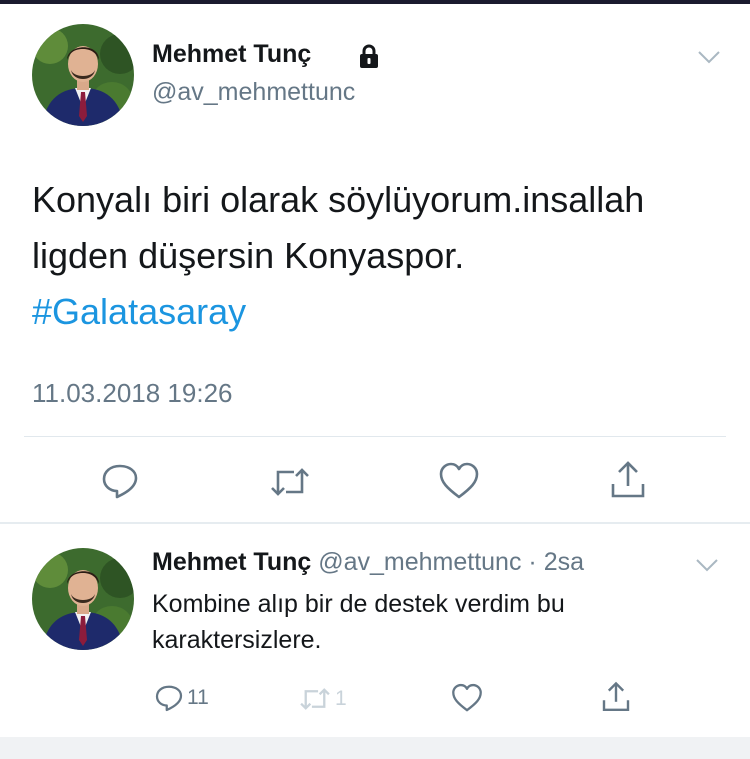 The width and height of the screenshot is (750, 759). I want to click on feed-separator, so click(375, 748).